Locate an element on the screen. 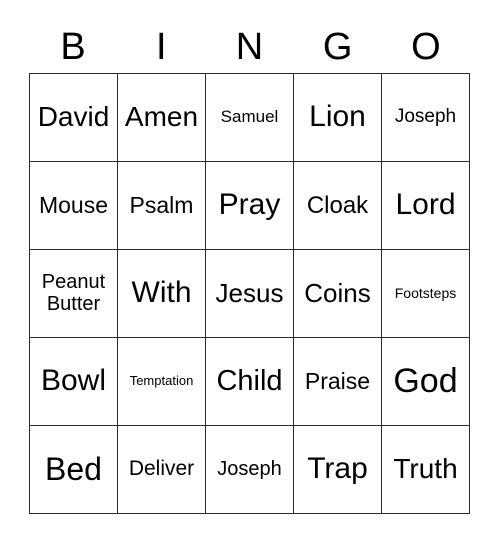 The height and width of the screenshot is (544, 500). bingo-cell-label: Coins is located at coordinates (337, 293).